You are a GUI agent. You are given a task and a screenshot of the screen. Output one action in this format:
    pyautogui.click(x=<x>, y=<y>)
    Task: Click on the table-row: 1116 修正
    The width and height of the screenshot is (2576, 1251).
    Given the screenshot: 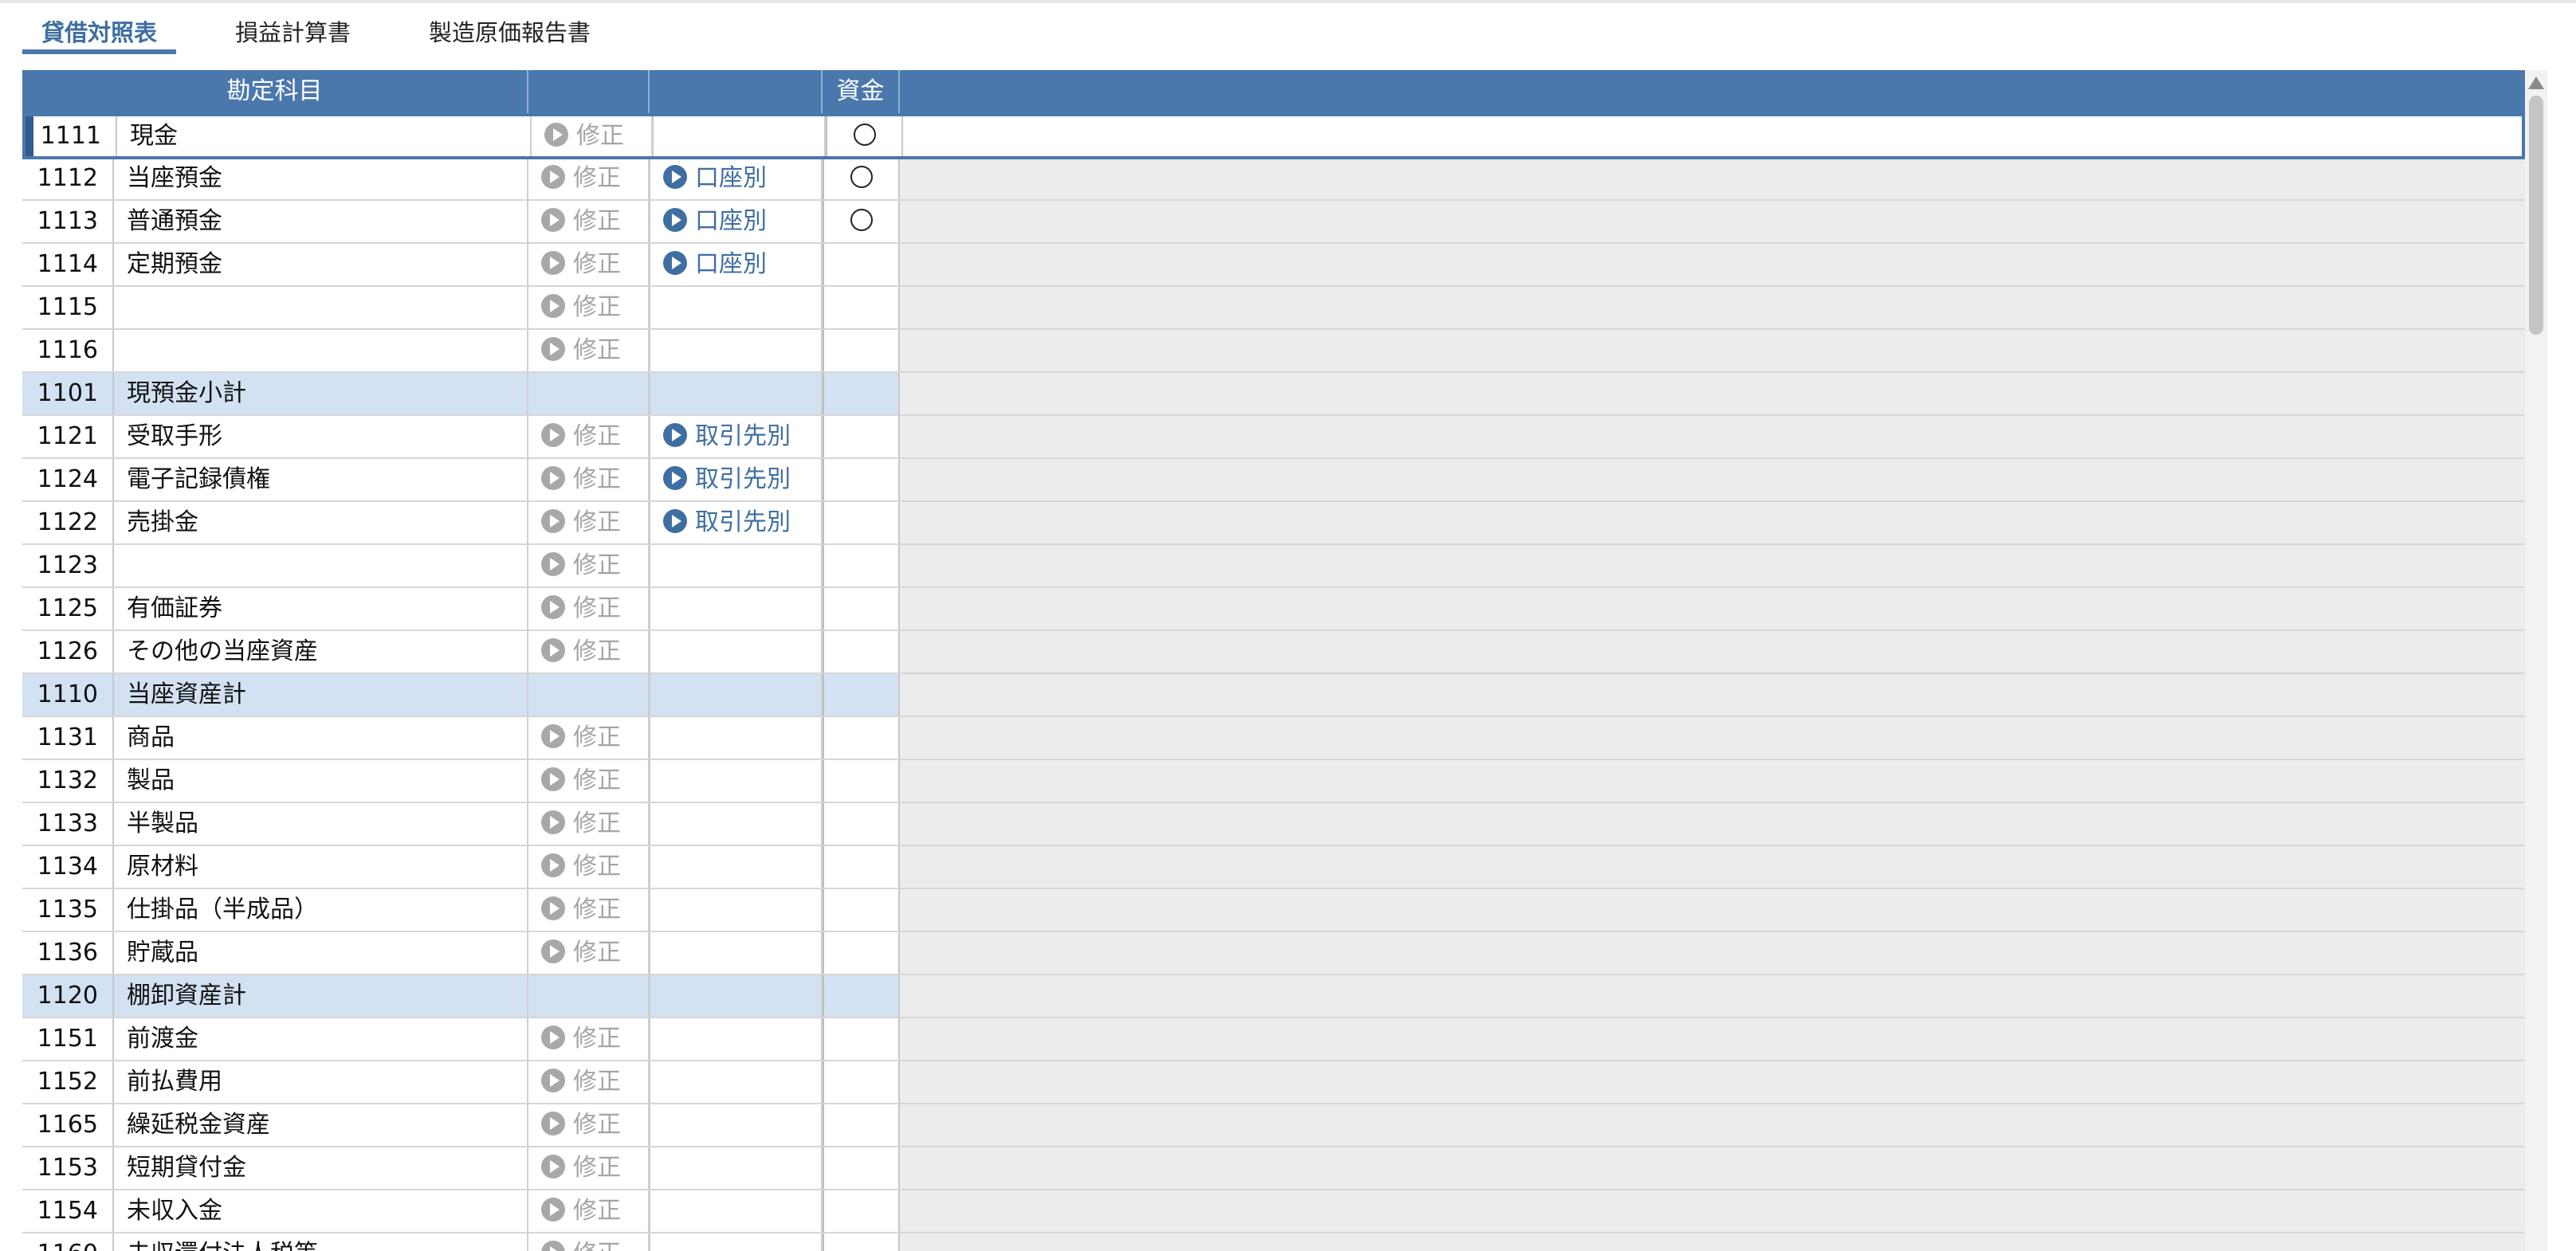 What is the action you would take?
    pyautogui.click(x=1273, y=351)
    